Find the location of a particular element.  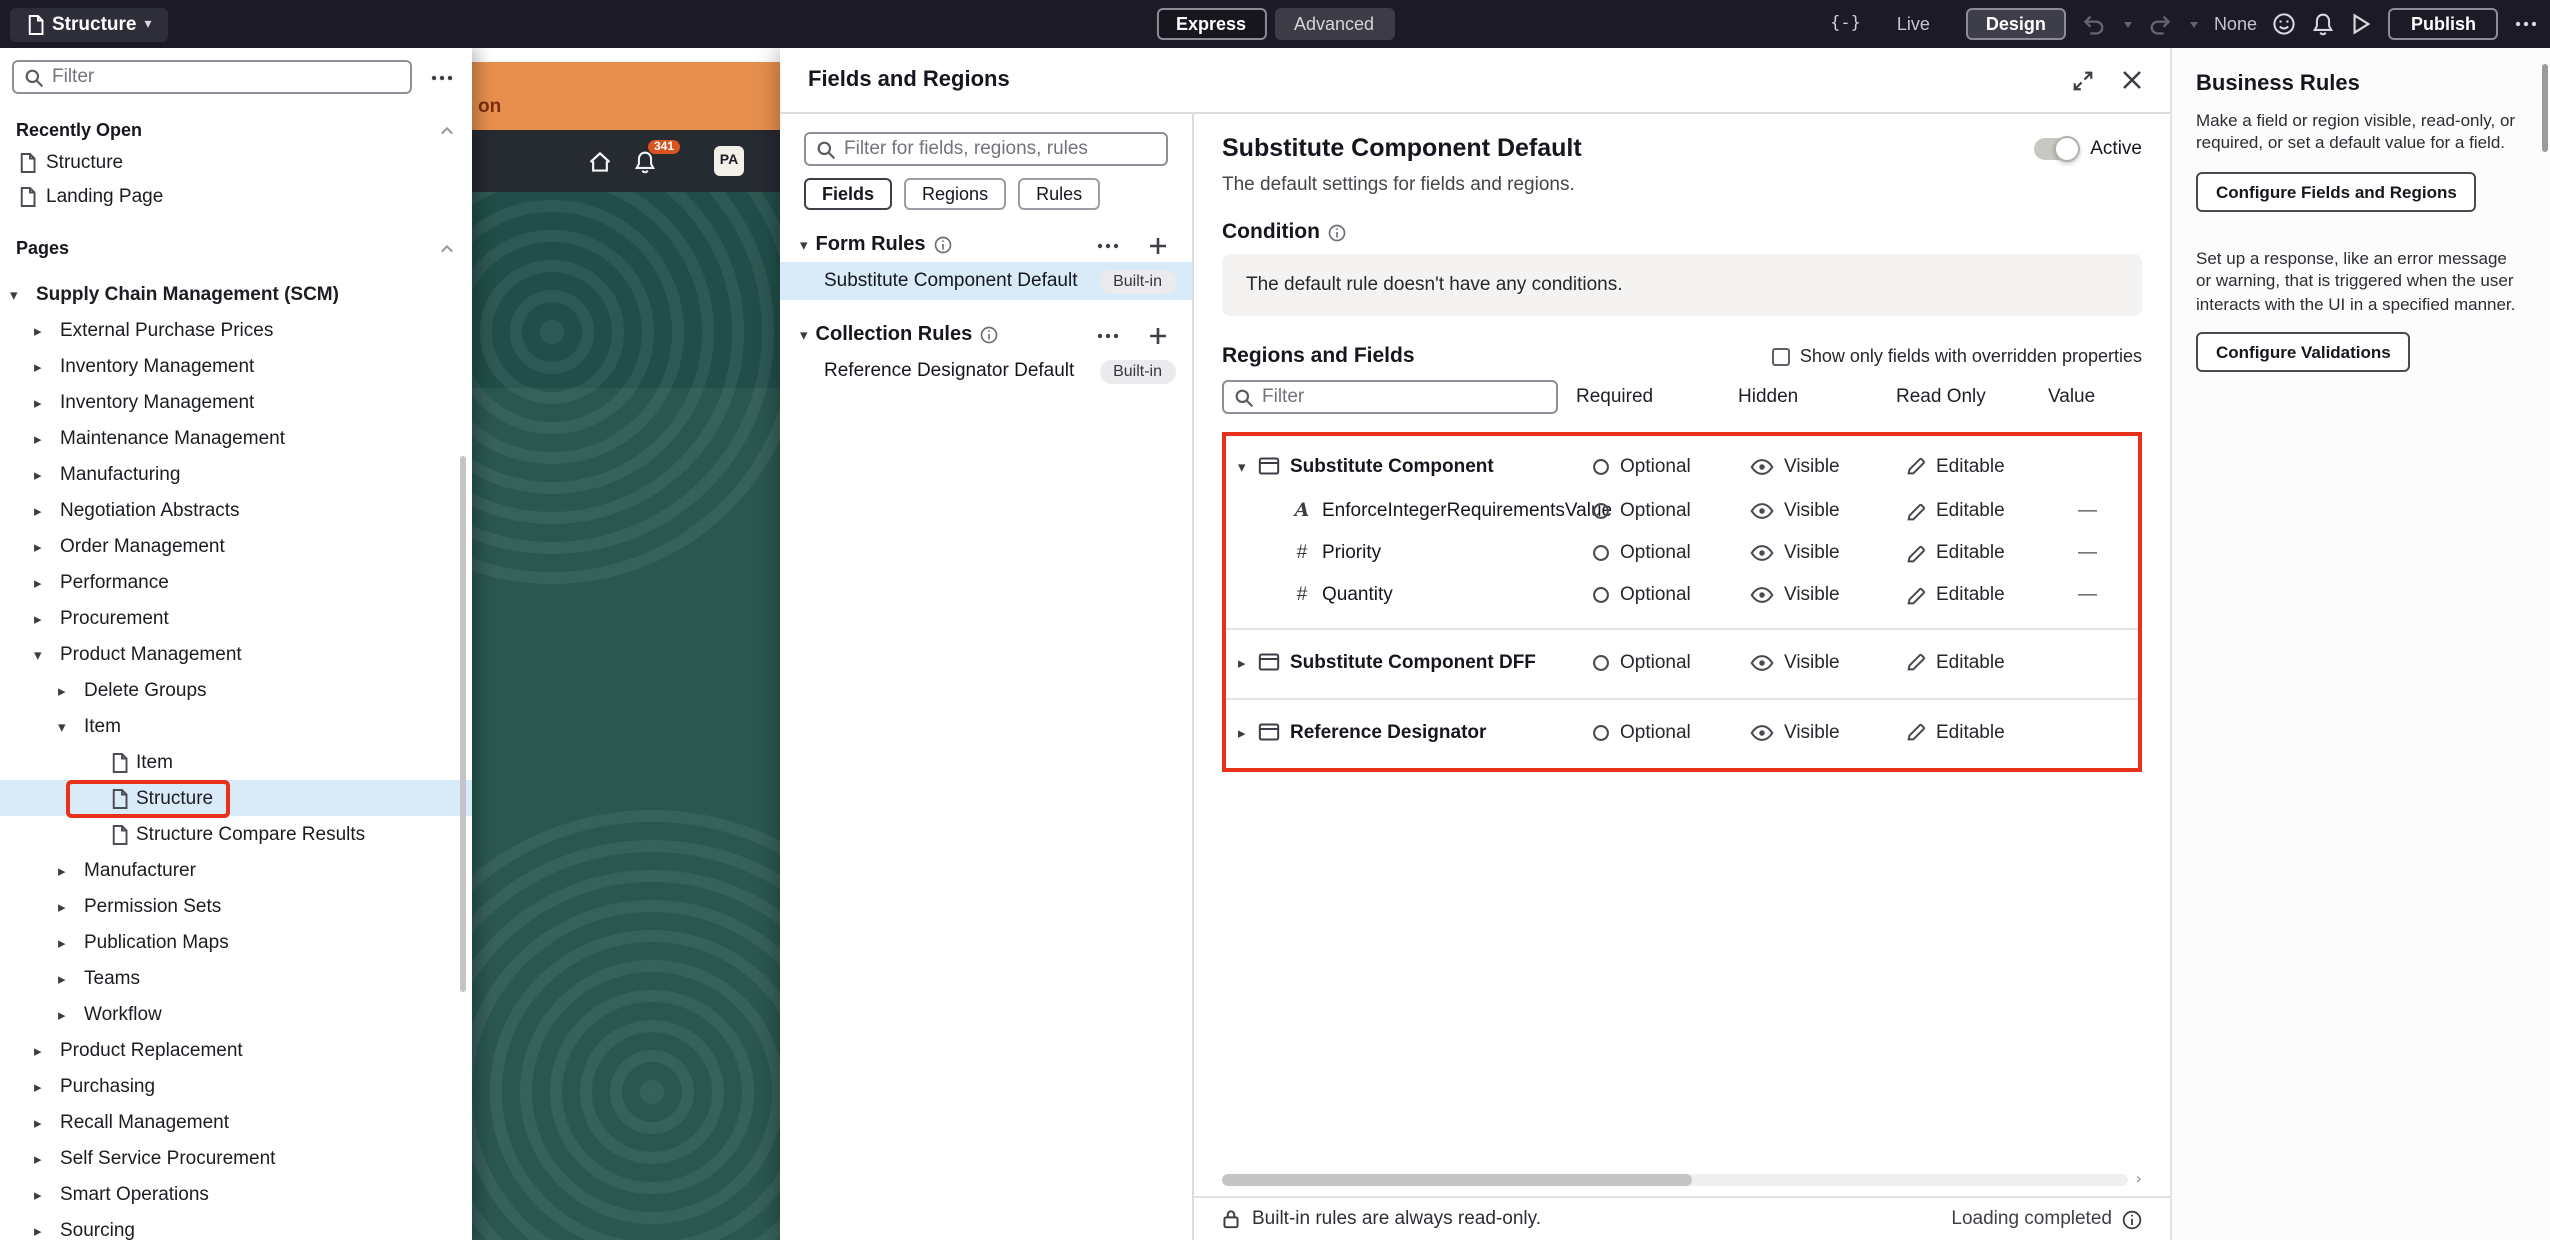

pages-header: Pages is located at coordinates (236, 248).